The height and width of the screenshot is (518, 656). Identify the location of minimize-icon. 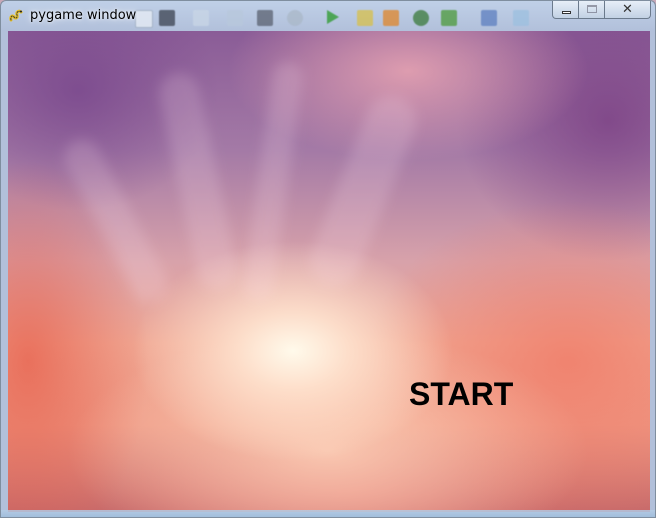
(566, 12).